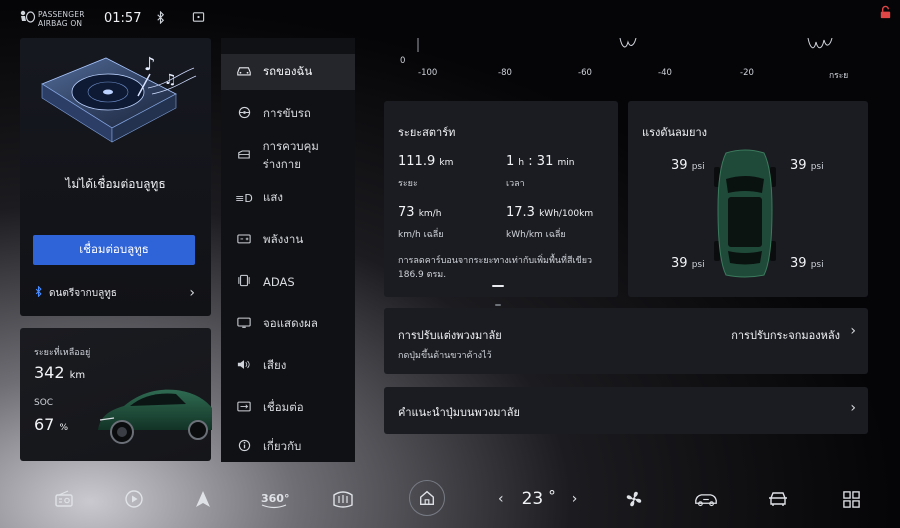  Describe the element at coordinates (450, 500) in the screenshot. I see `bottom-dock: 360° ‹ 23 ° ›` at that location.